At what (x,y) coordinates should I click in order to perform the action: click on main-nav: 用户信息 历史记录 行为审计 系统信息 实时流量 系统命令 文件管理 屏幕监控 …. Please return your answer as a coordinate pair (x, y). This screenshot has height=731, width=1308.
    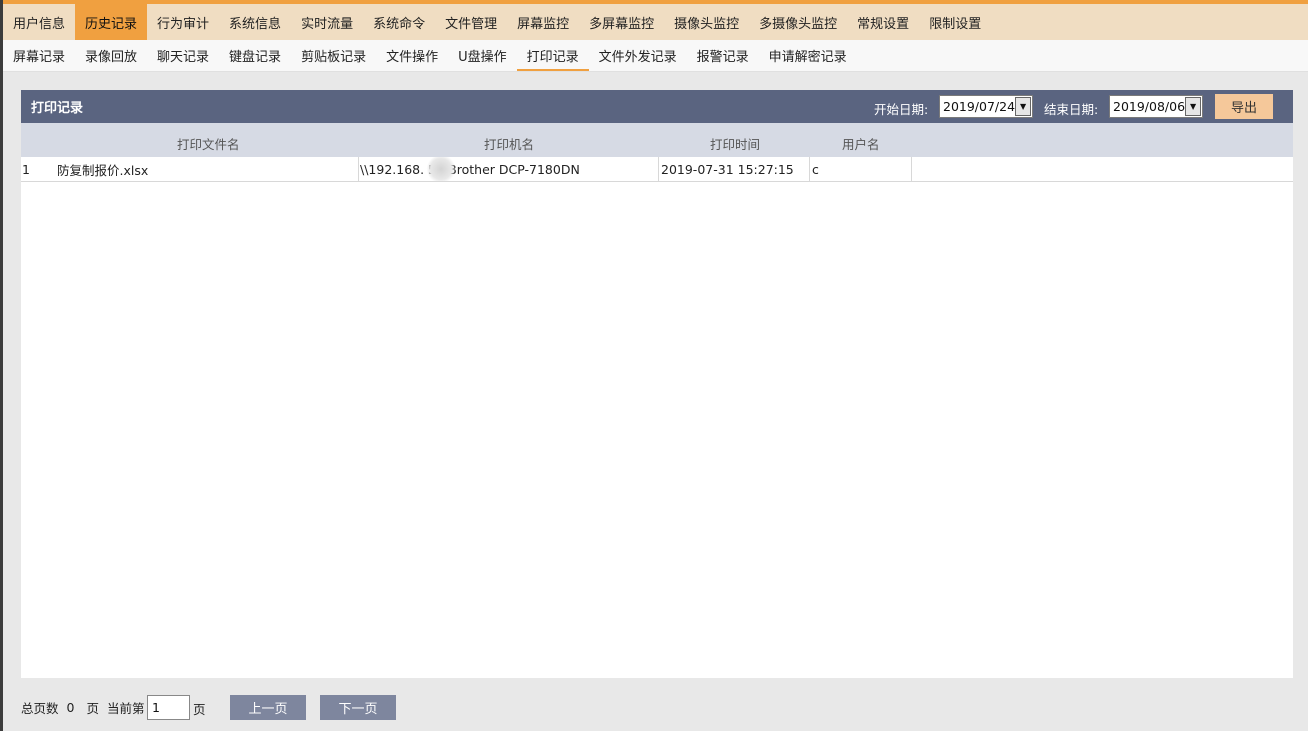
    Looking at the image, I should click on (655, 22).